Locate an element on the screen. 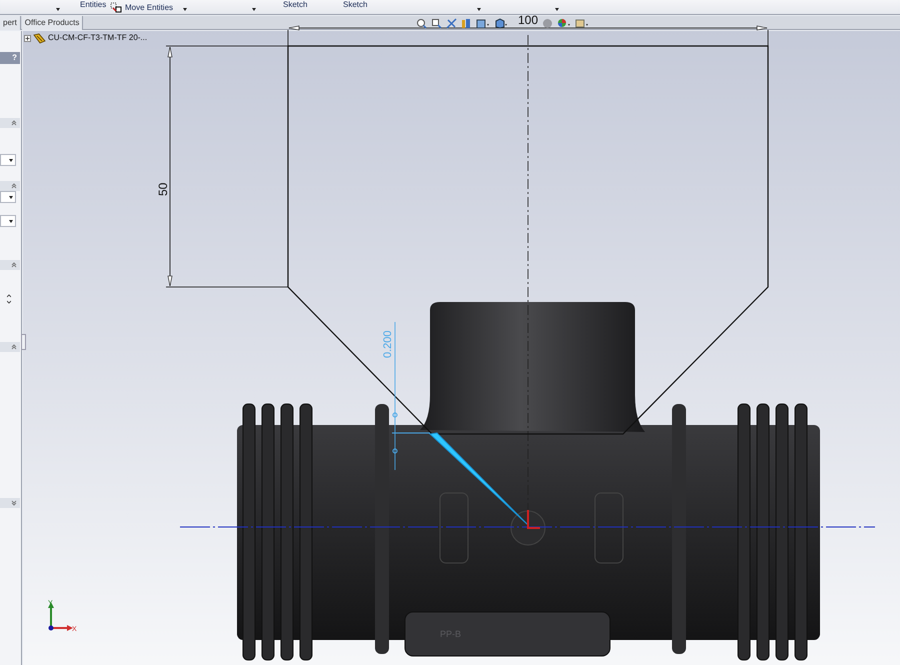  tab: Office Products is located at coordinates (53, 23).